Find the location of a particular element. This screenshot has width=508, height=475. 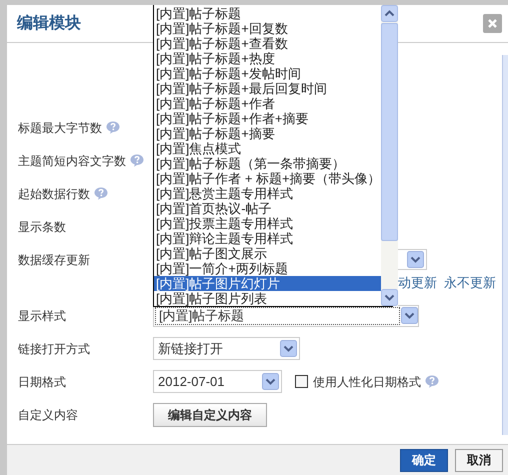

field-label: 自定义内容 is located at coordinates (48, 415).